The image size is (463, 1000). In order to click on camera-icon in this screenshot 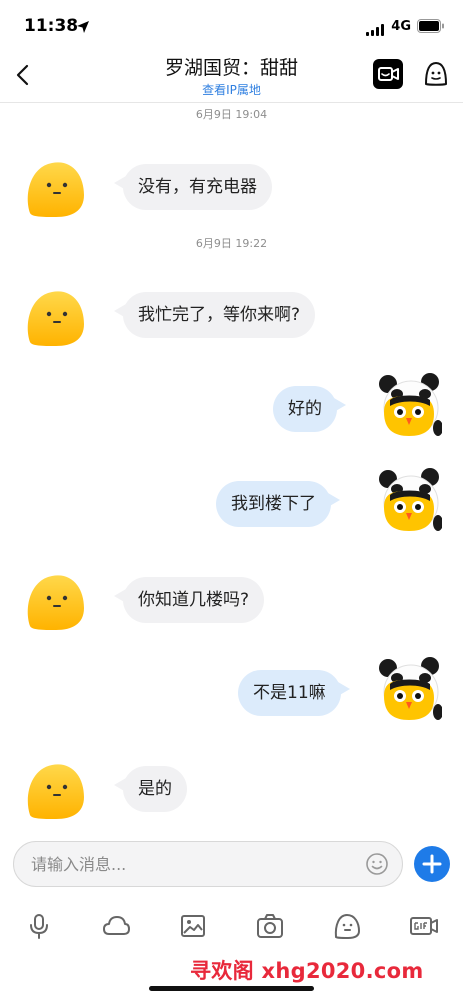, I will do `click(270, 926)`.